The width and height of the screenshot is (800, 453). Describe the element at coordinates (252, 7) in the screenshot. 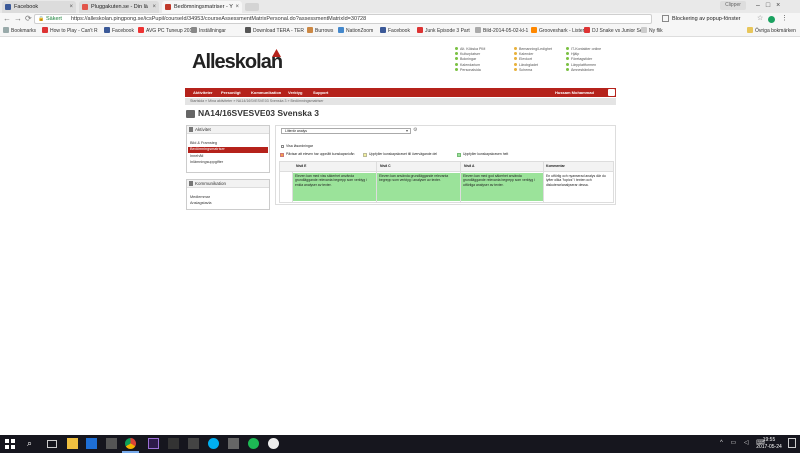

I see `new-tab-button` at that location.